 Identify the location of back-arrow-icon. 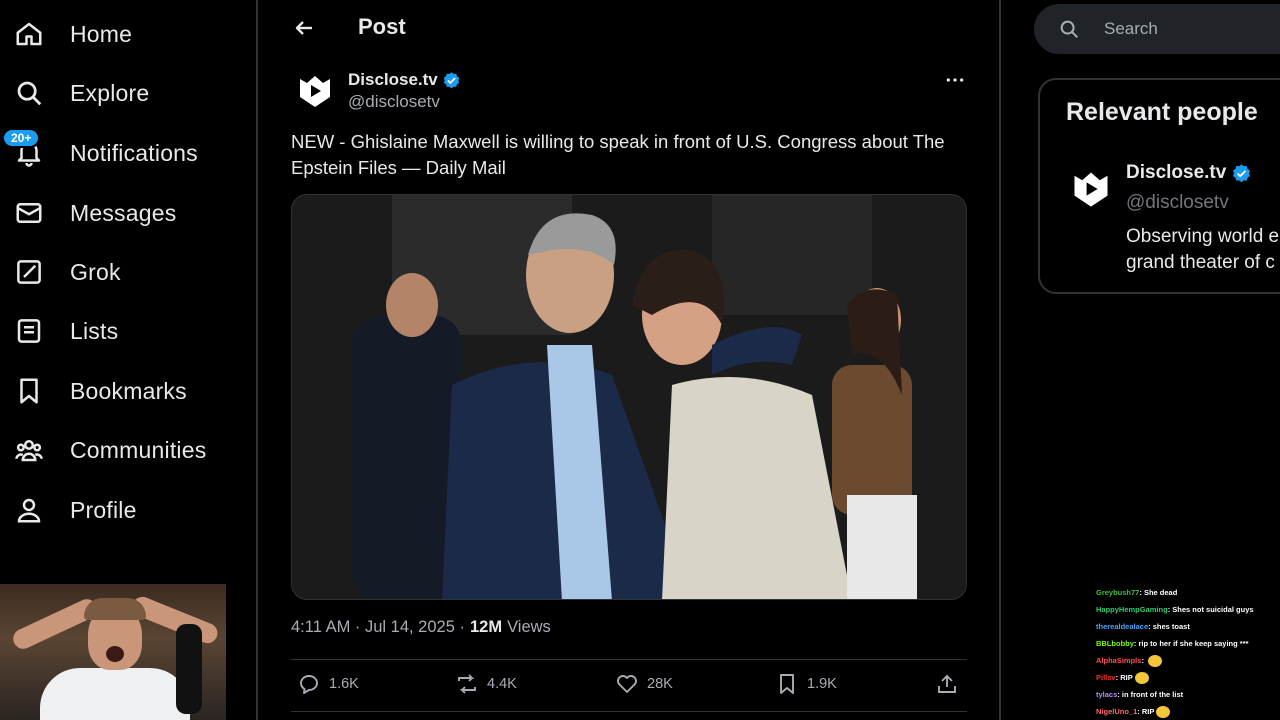
(304, 28).